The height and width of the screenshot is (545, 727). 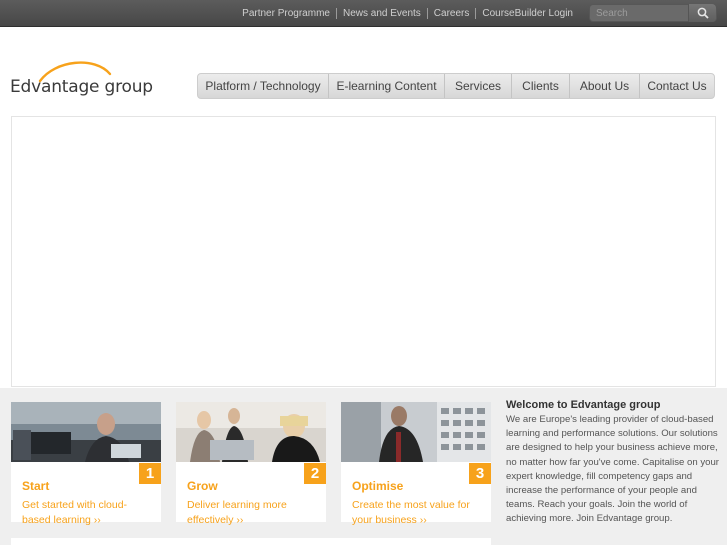 What do you see at coordinates (642, 13) in the screenshot?
I see `search-input` at bounding box center [642, 13].